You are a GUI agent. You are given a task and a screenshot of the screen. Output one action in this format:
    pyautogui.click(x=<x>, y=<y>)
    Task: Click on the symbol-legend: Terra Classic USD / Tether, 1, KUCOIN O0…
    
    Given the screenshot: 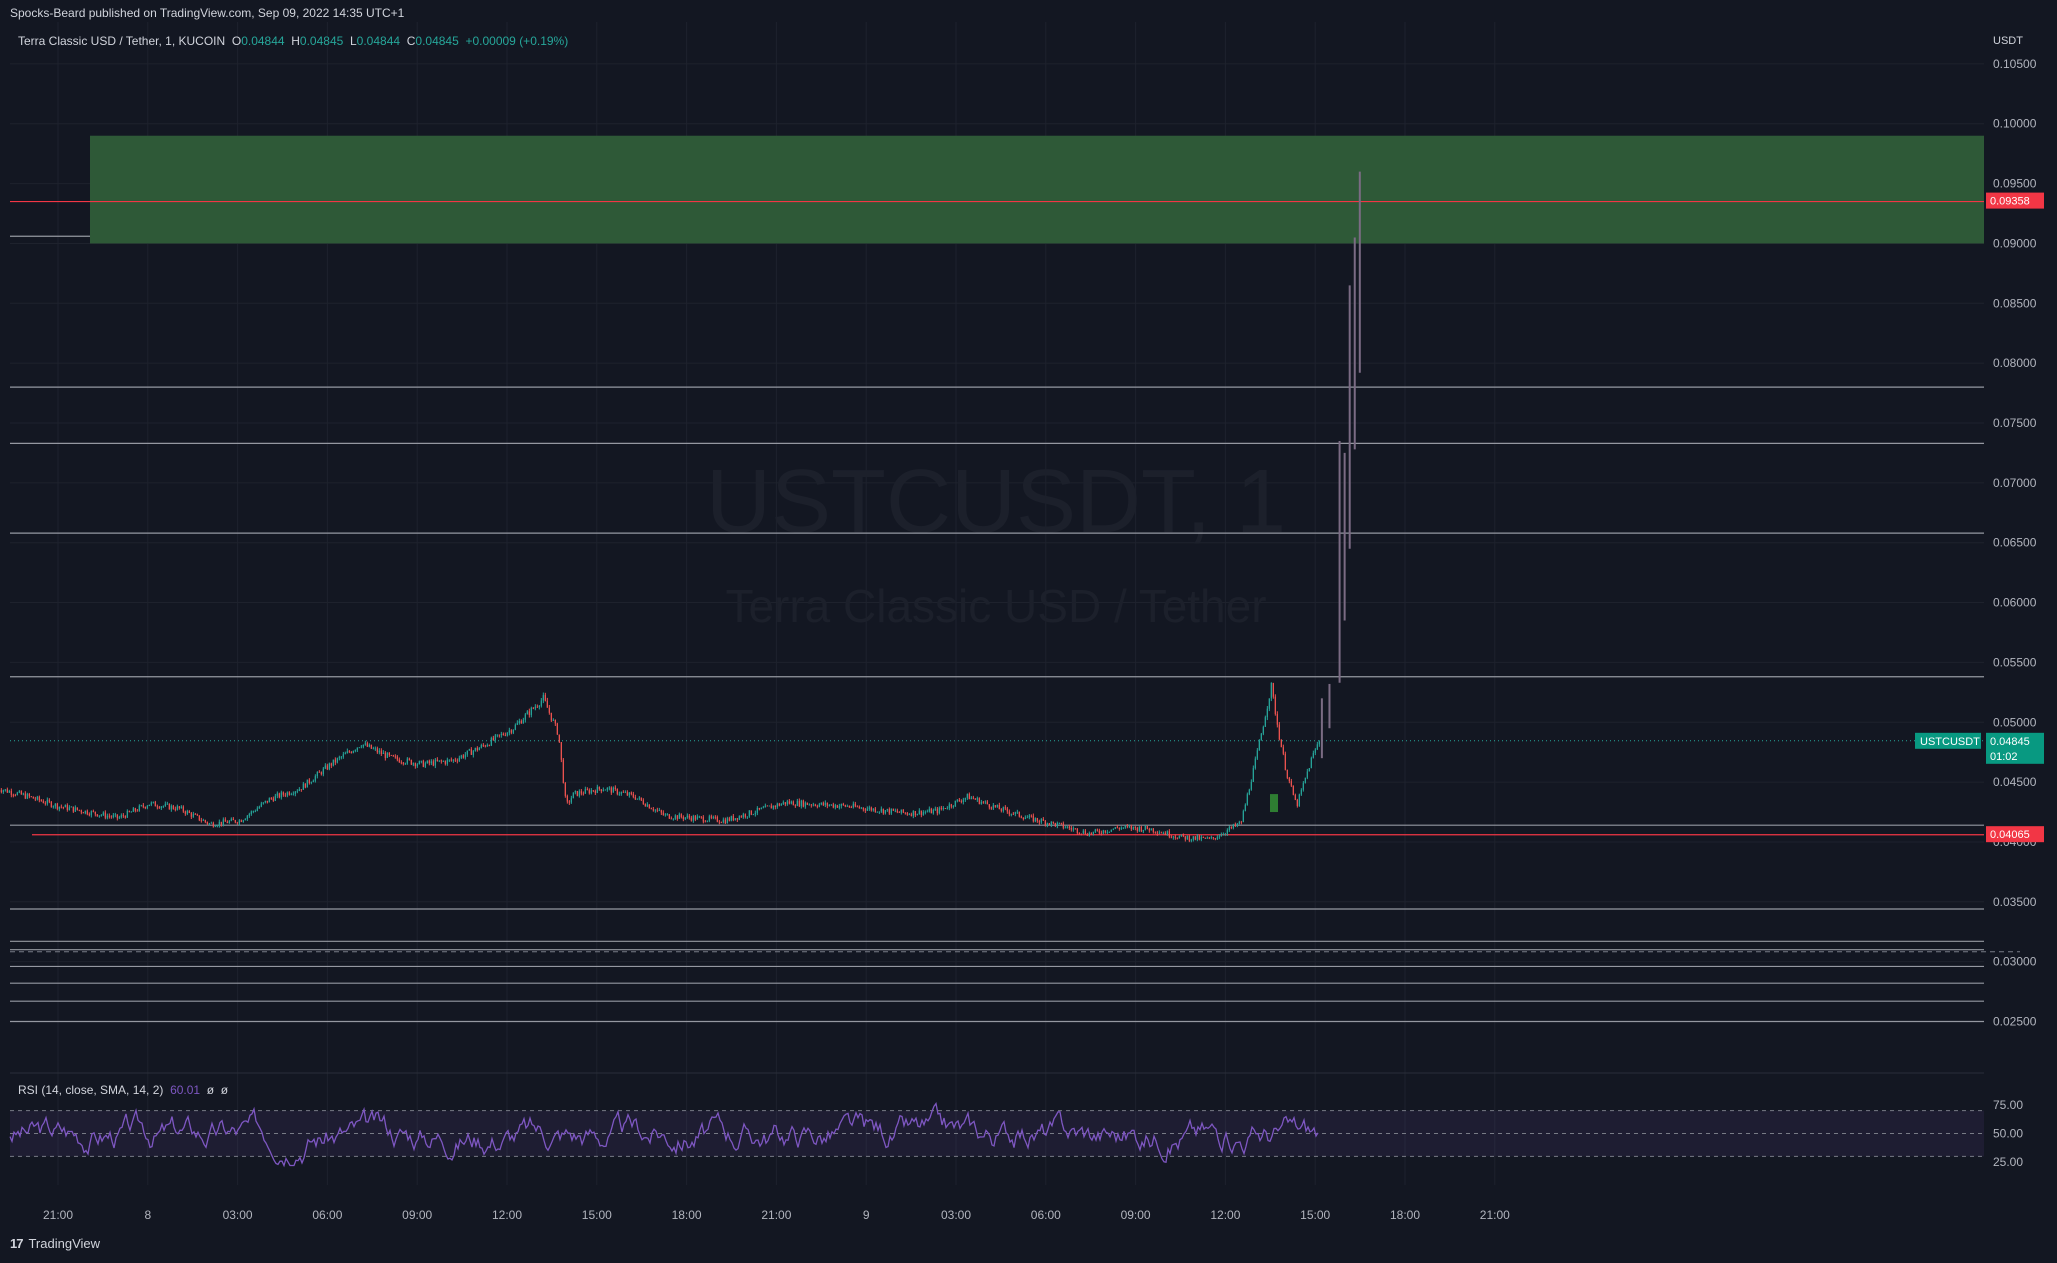 What is the action you would take?
    pyautogui.click(x=293, y=41)
    